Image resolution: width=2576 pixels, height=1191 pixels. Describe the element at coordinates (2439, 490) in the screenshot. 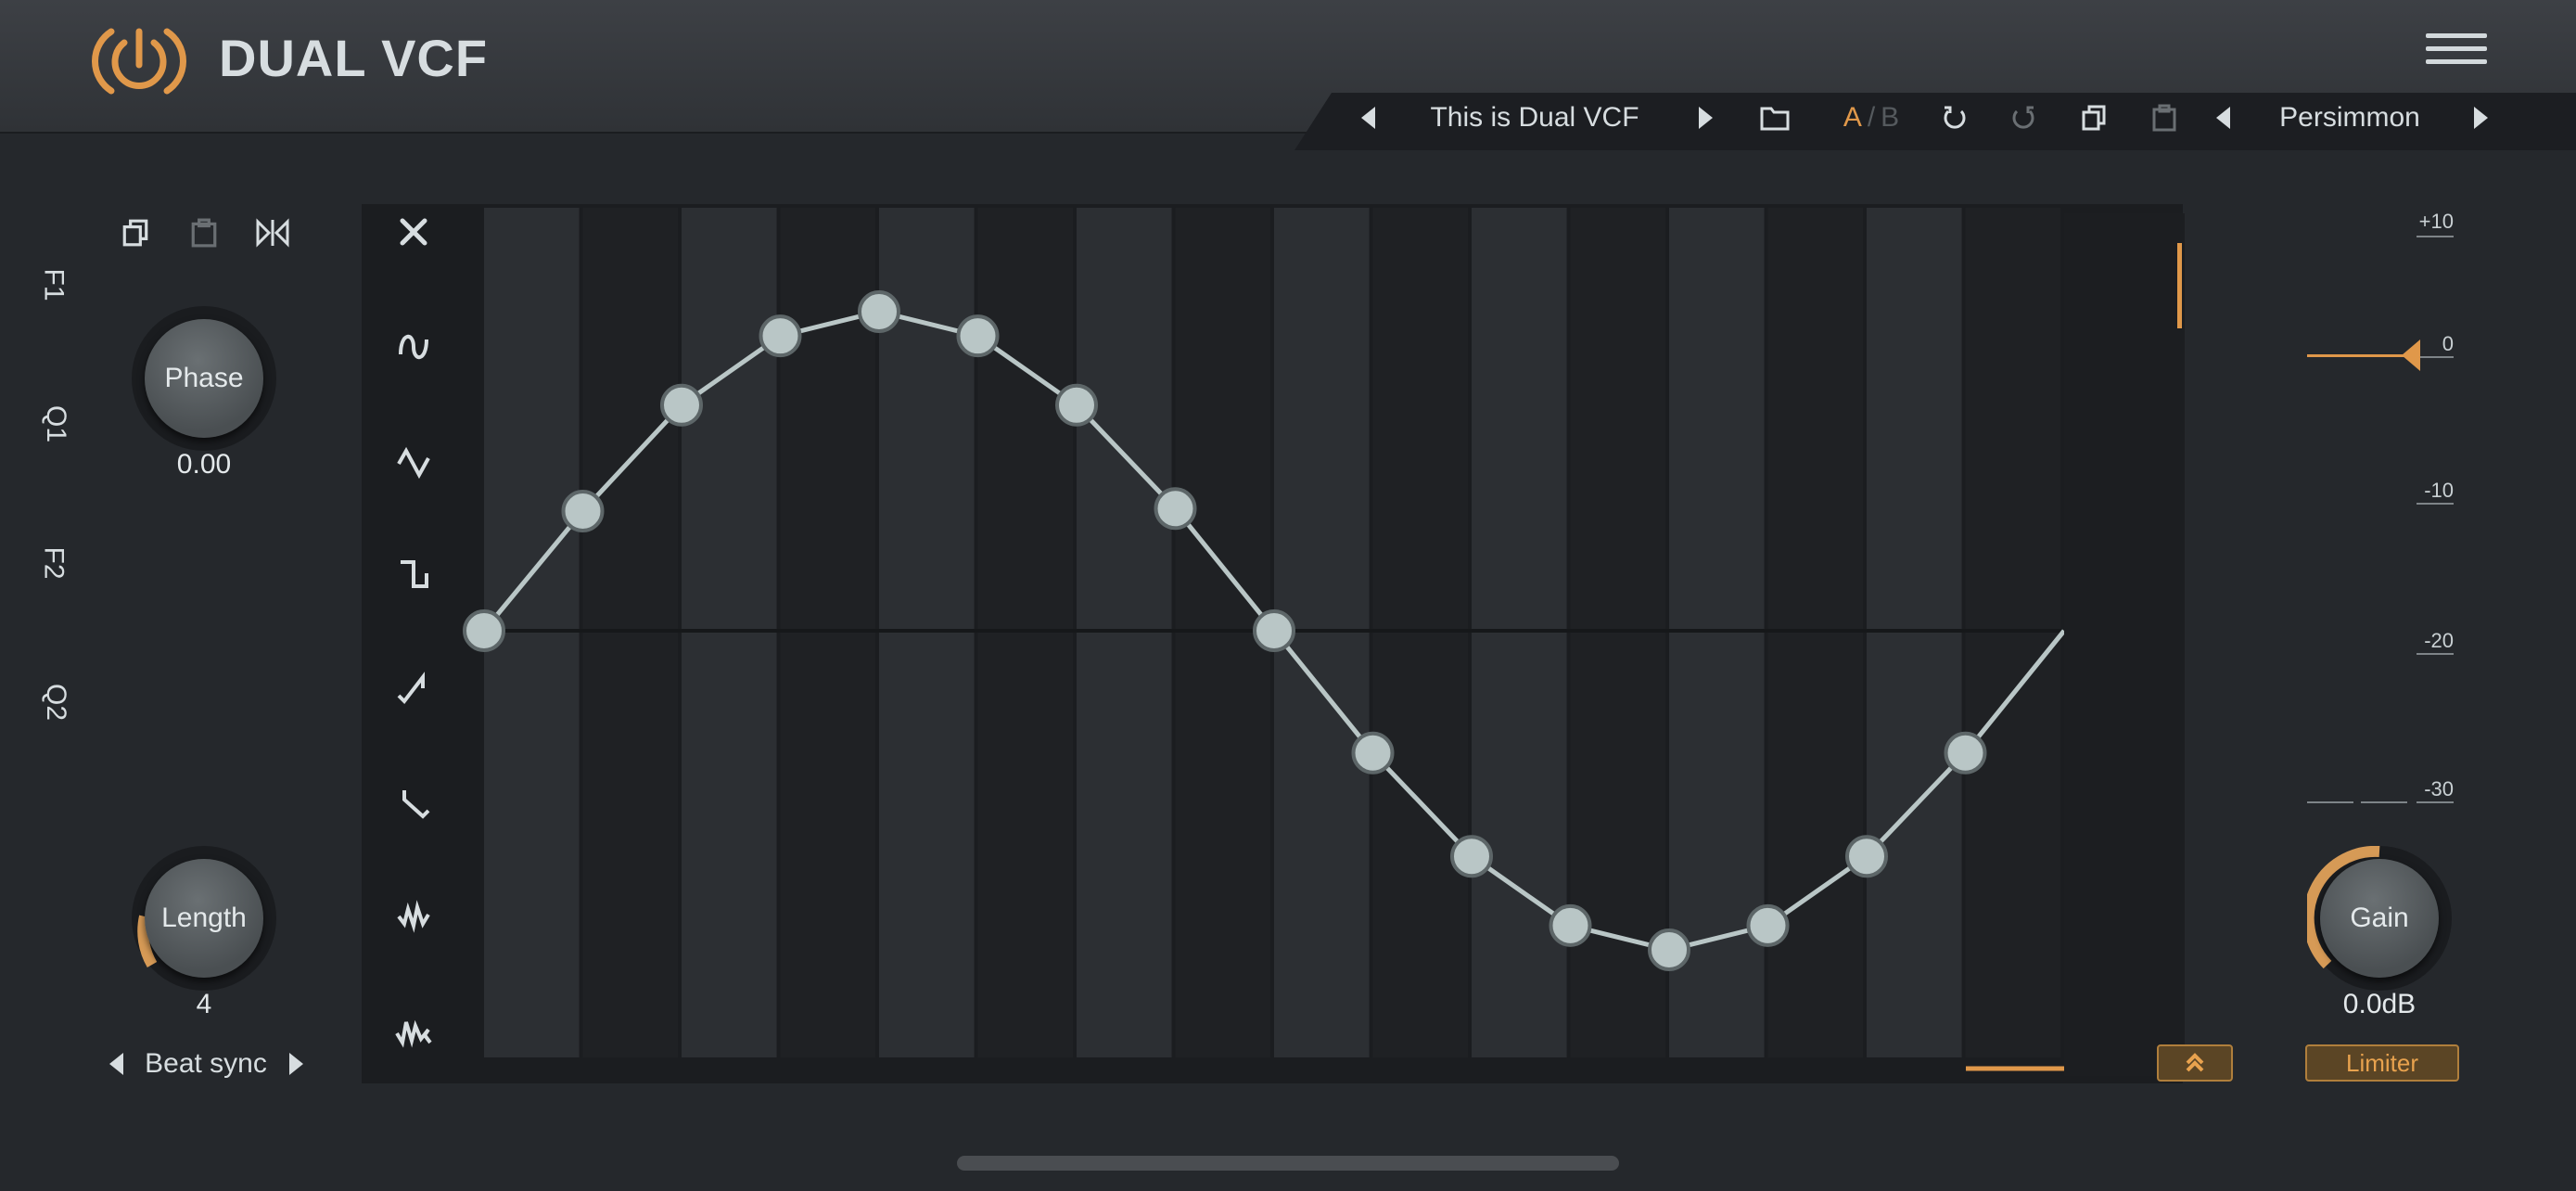

I see `scale-label-minus10: -10` at that location.